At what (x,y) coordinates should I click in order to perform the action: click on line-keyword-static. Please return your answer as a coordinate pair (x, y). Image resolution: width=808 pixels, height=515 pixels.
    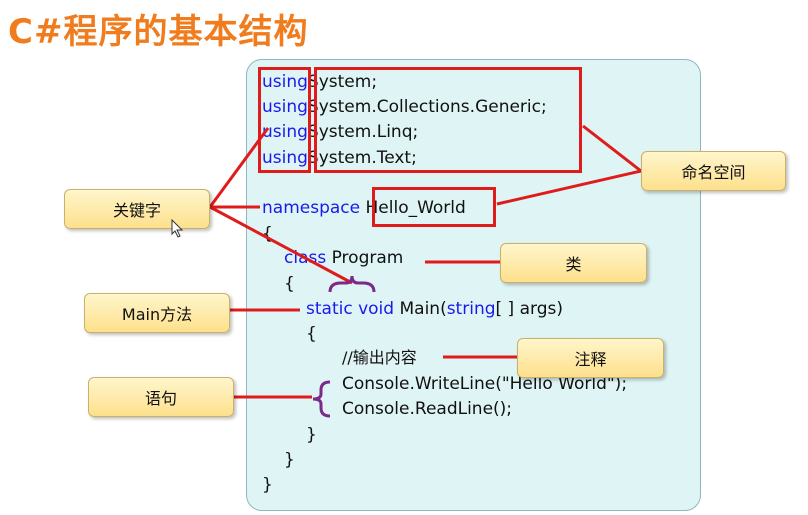
    Looking at the image, I should click on (281, 245).